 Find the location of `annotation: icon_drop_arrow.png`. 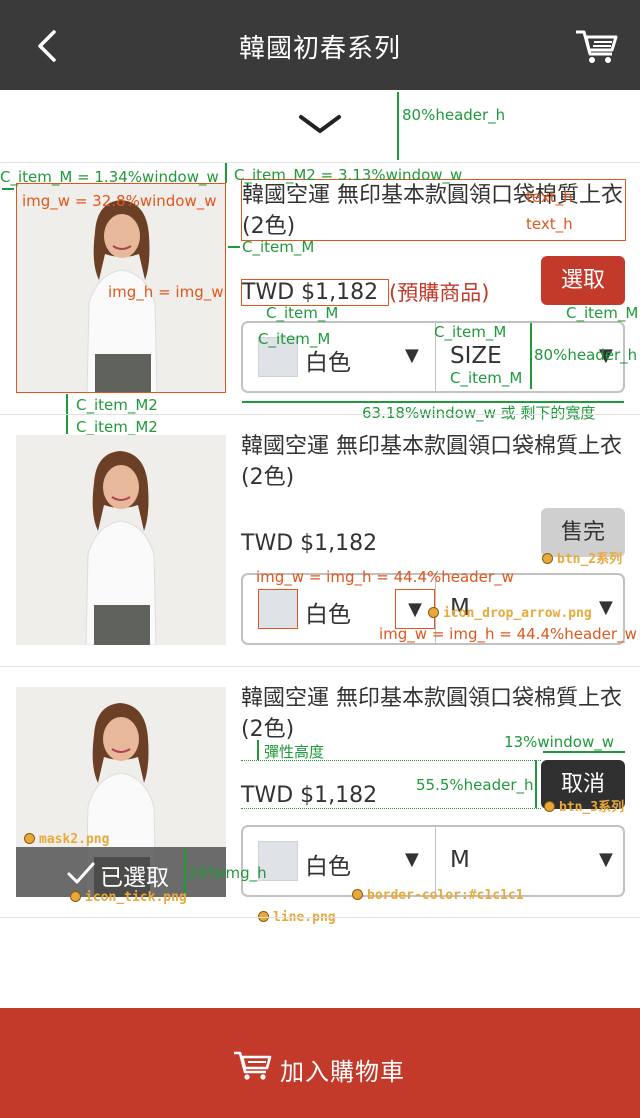

annotation: icon_drop_arrow.png is located at coordinates (510, 613).